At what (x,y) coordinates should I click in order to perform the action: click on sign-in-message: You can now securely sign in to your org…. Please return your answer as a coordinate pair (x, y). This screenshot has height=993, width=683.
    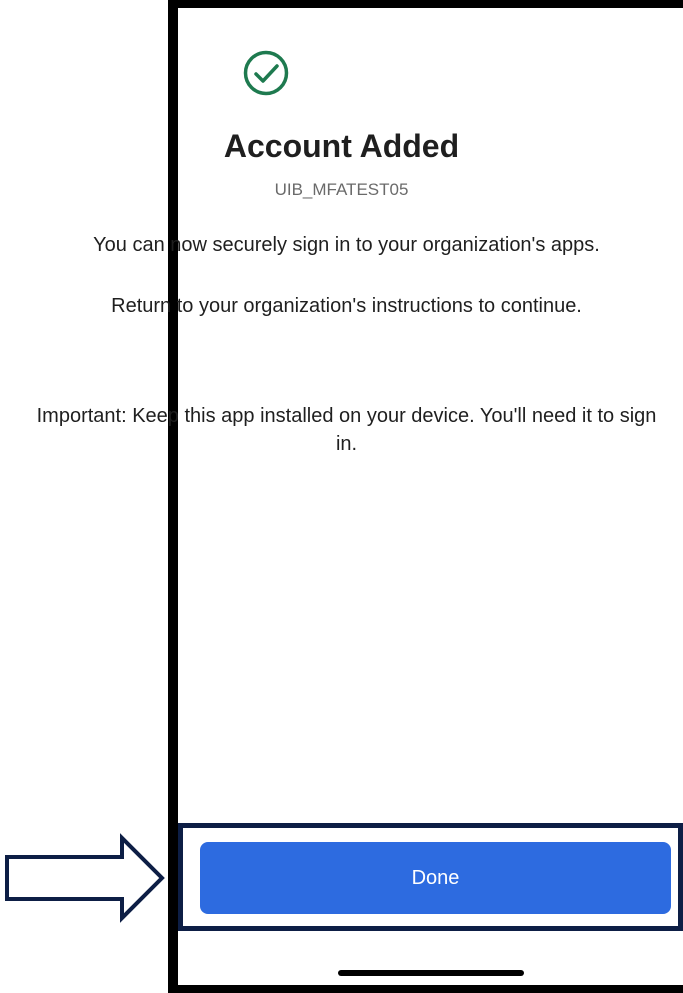
    Looking at the image, I should click on (346, 245).